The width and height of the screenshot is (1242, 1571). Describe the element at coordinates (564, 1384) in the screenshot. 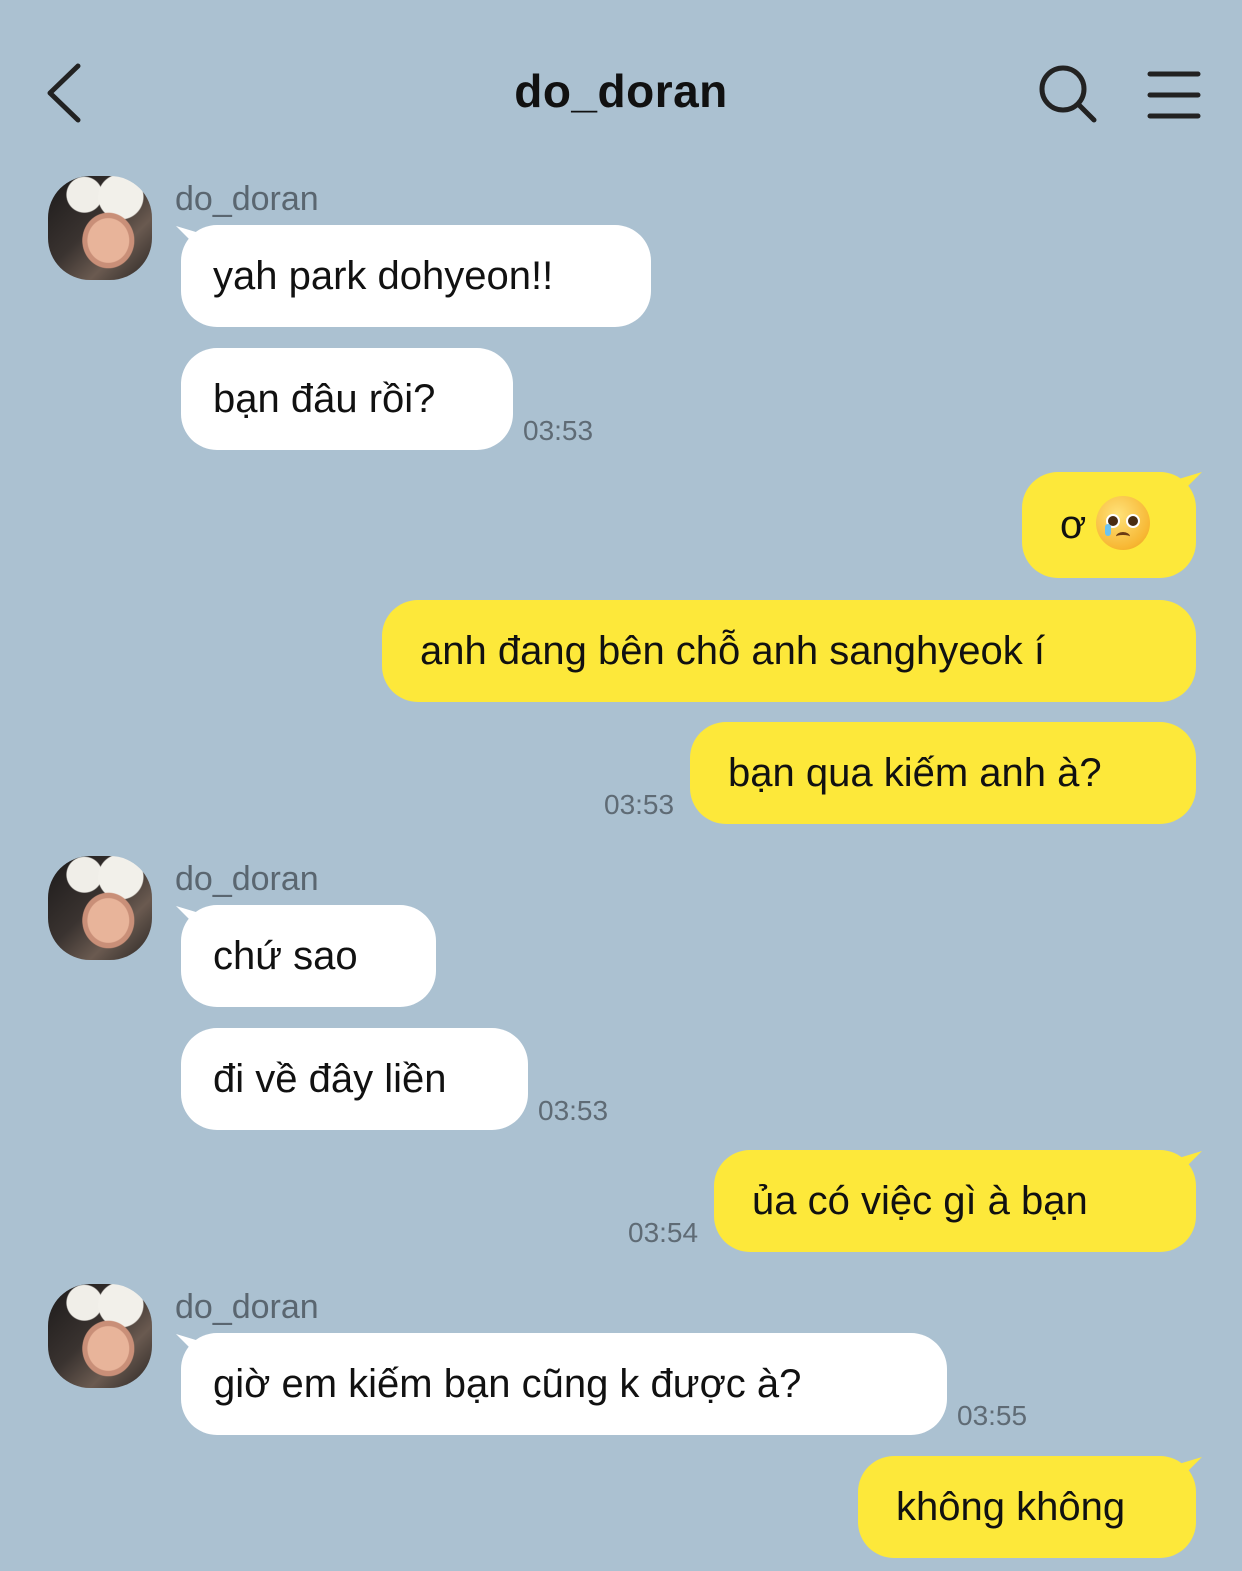

I see `message-bubble-incoming: giờ em kiếm bạn cũng k được à?` at that location.